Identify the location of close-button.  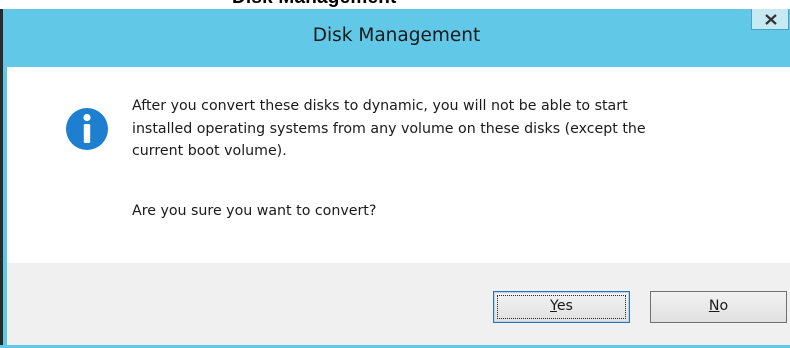
(770, 19).